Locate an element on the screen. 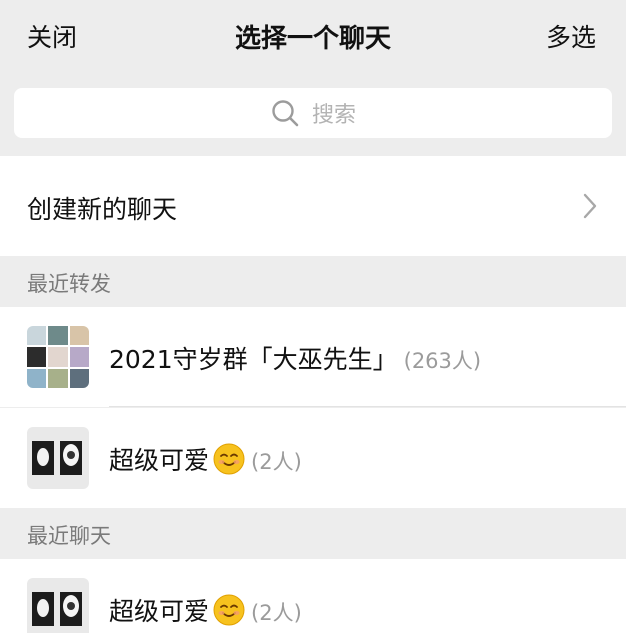 The width and height of the screenshot is (626, 633). search-icon is located at coordinates (285, 113).